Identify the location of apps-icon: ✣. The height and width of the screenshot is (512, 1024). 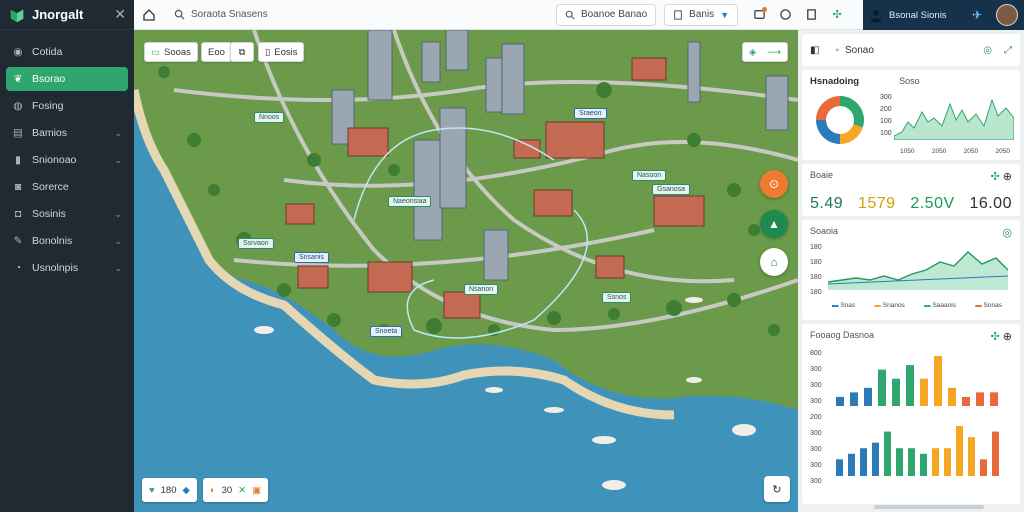
(837, 15).